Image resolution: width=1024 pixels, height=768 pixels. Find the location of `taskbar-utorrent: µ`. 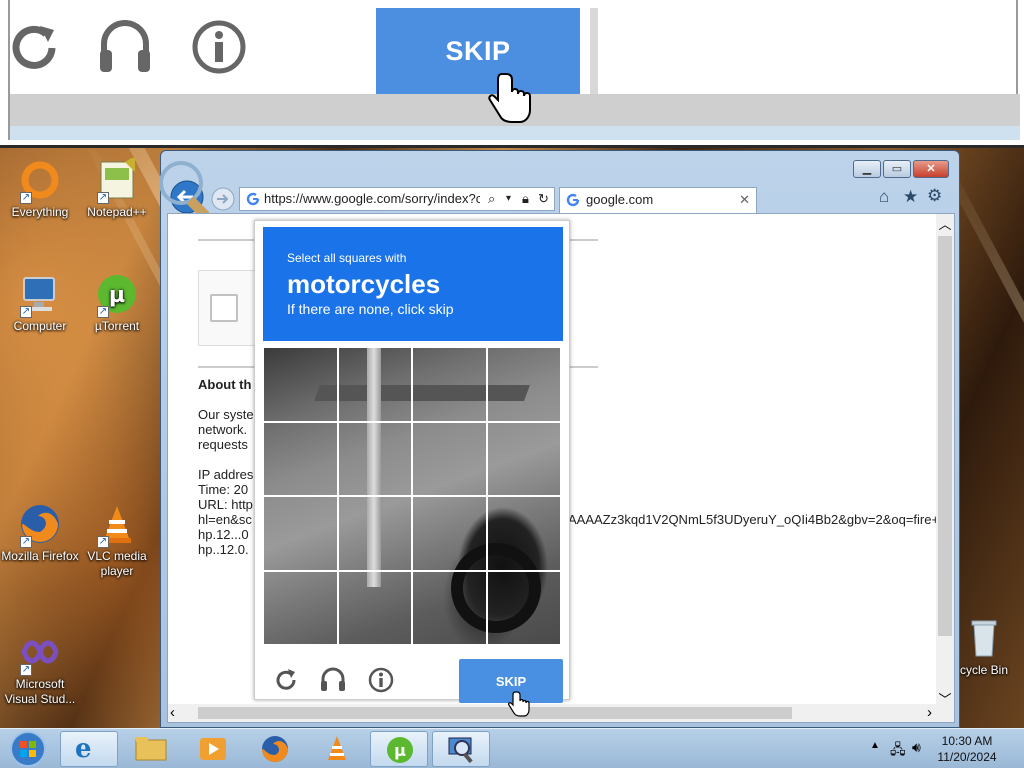

taskbar-utorrent: µ is located at coordinates (399, 749).